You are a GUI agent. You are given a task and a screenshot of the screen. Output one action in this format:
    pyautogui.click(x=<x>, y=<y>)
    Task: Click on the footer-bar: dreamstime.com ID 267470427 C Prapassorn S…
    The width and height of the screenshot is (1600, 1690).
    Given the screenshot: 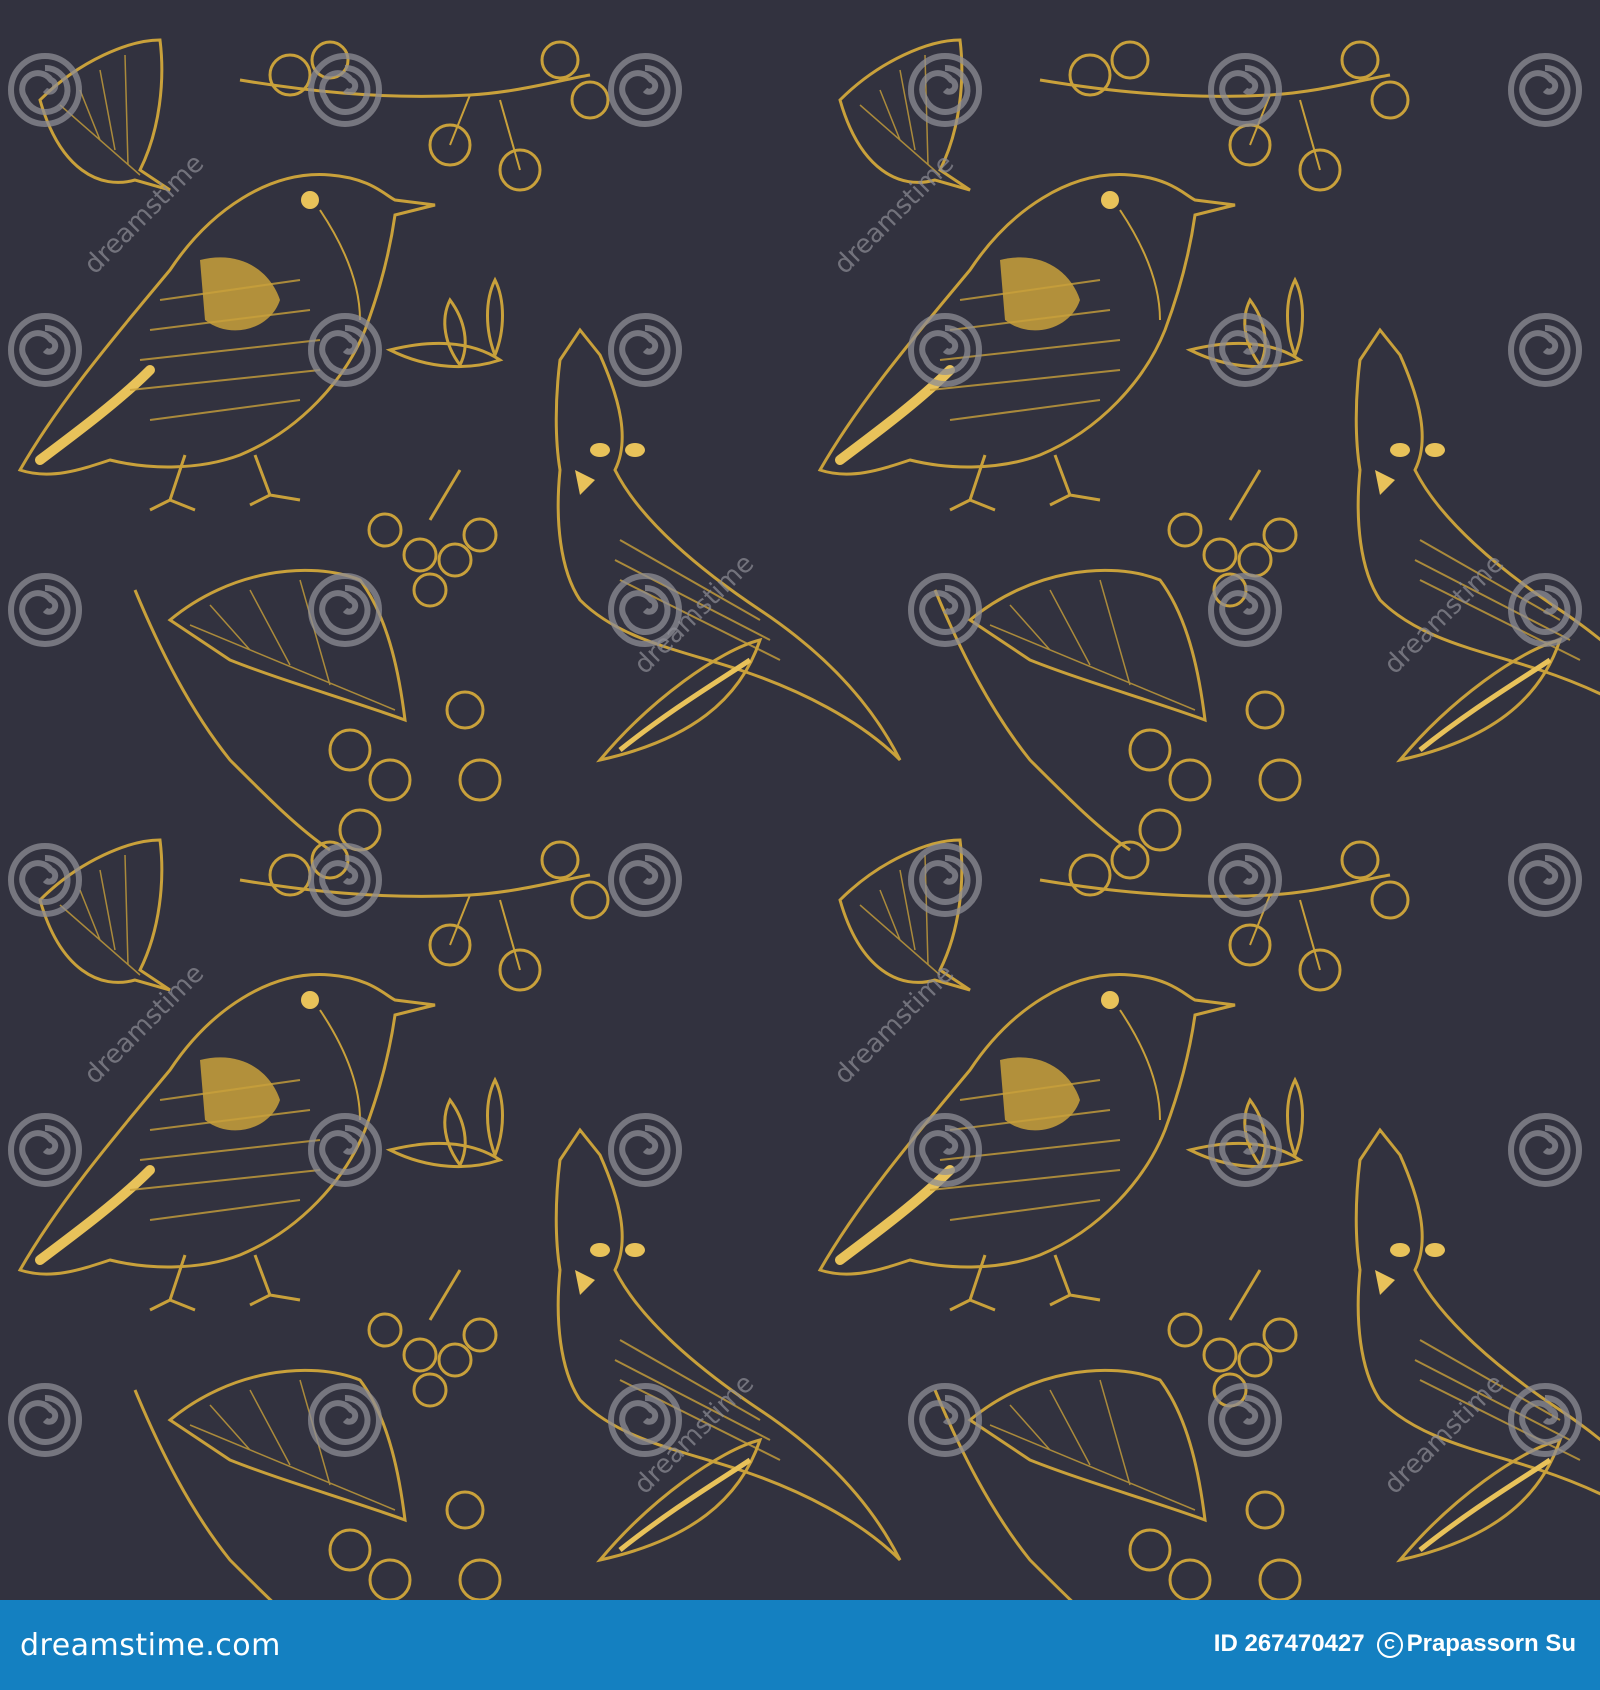 What is the action you would take?
    pyautogui.click(x=800, y=1645)
    